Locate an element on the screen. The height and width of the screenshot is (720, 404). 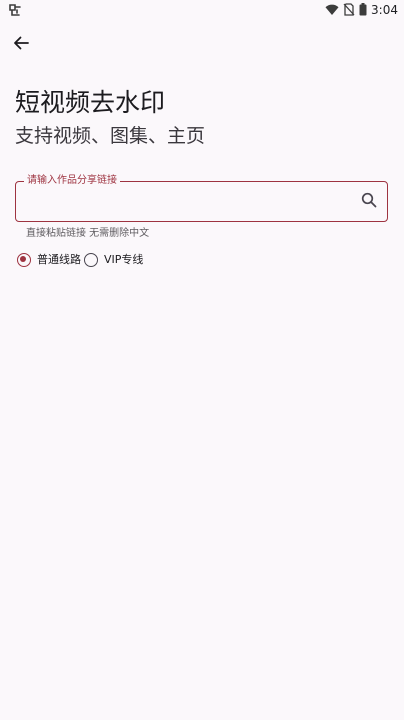
page-subtitle: 支持视频、图集、主页 is located at coordinates (110, 136).